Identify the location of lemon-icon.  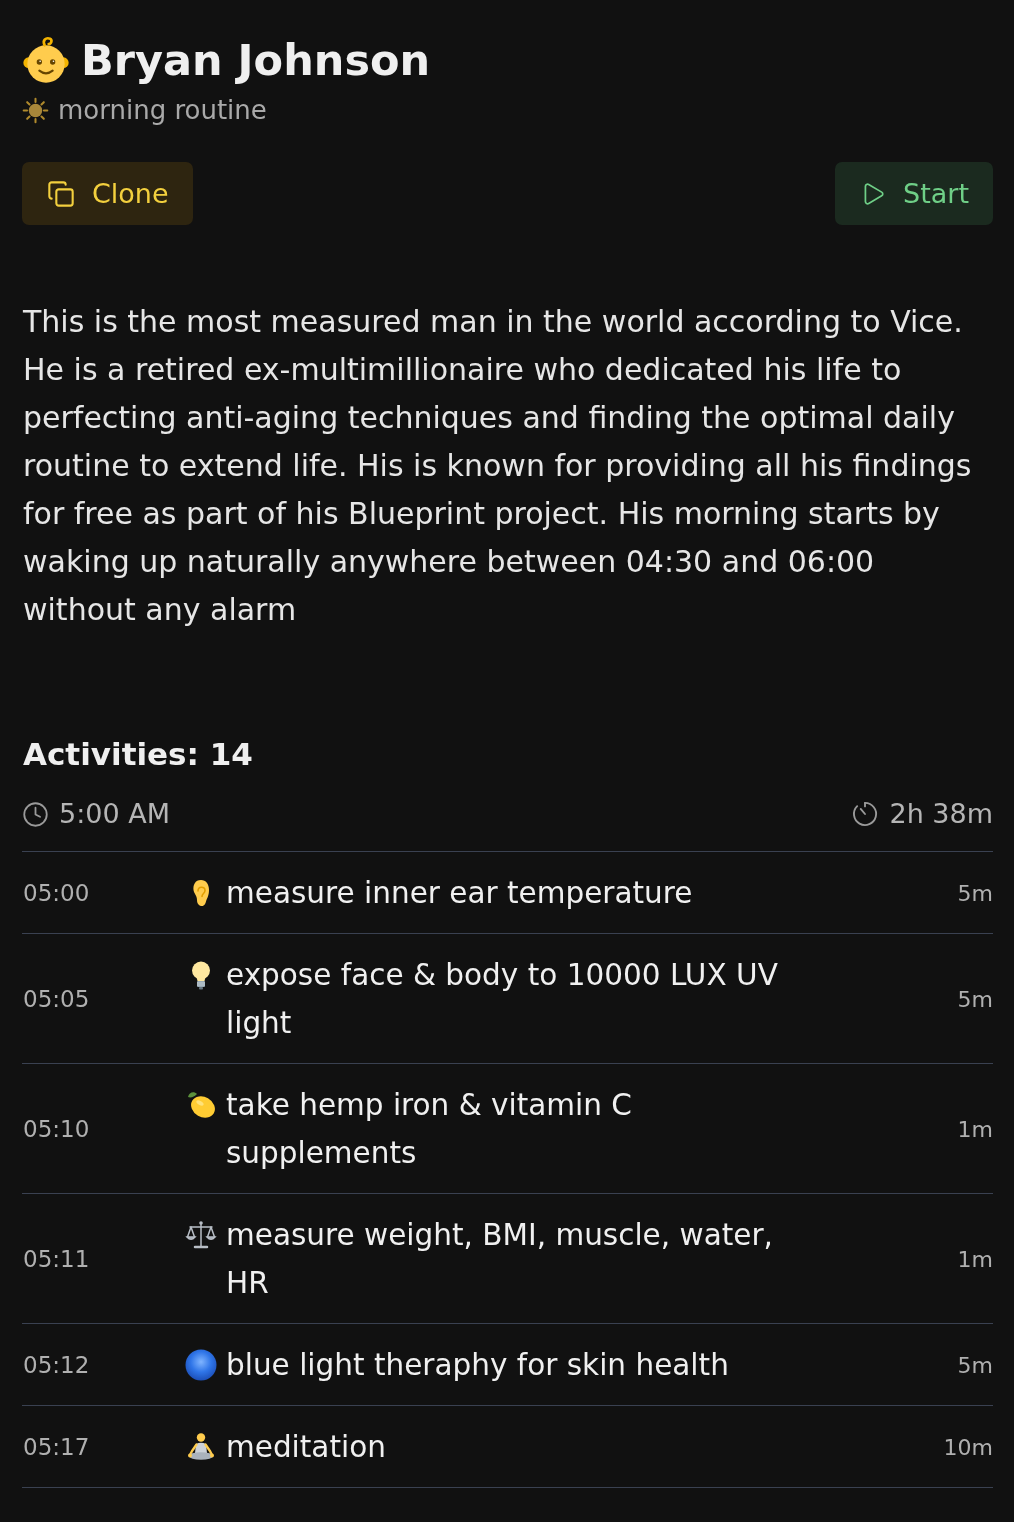
(201, 1105).